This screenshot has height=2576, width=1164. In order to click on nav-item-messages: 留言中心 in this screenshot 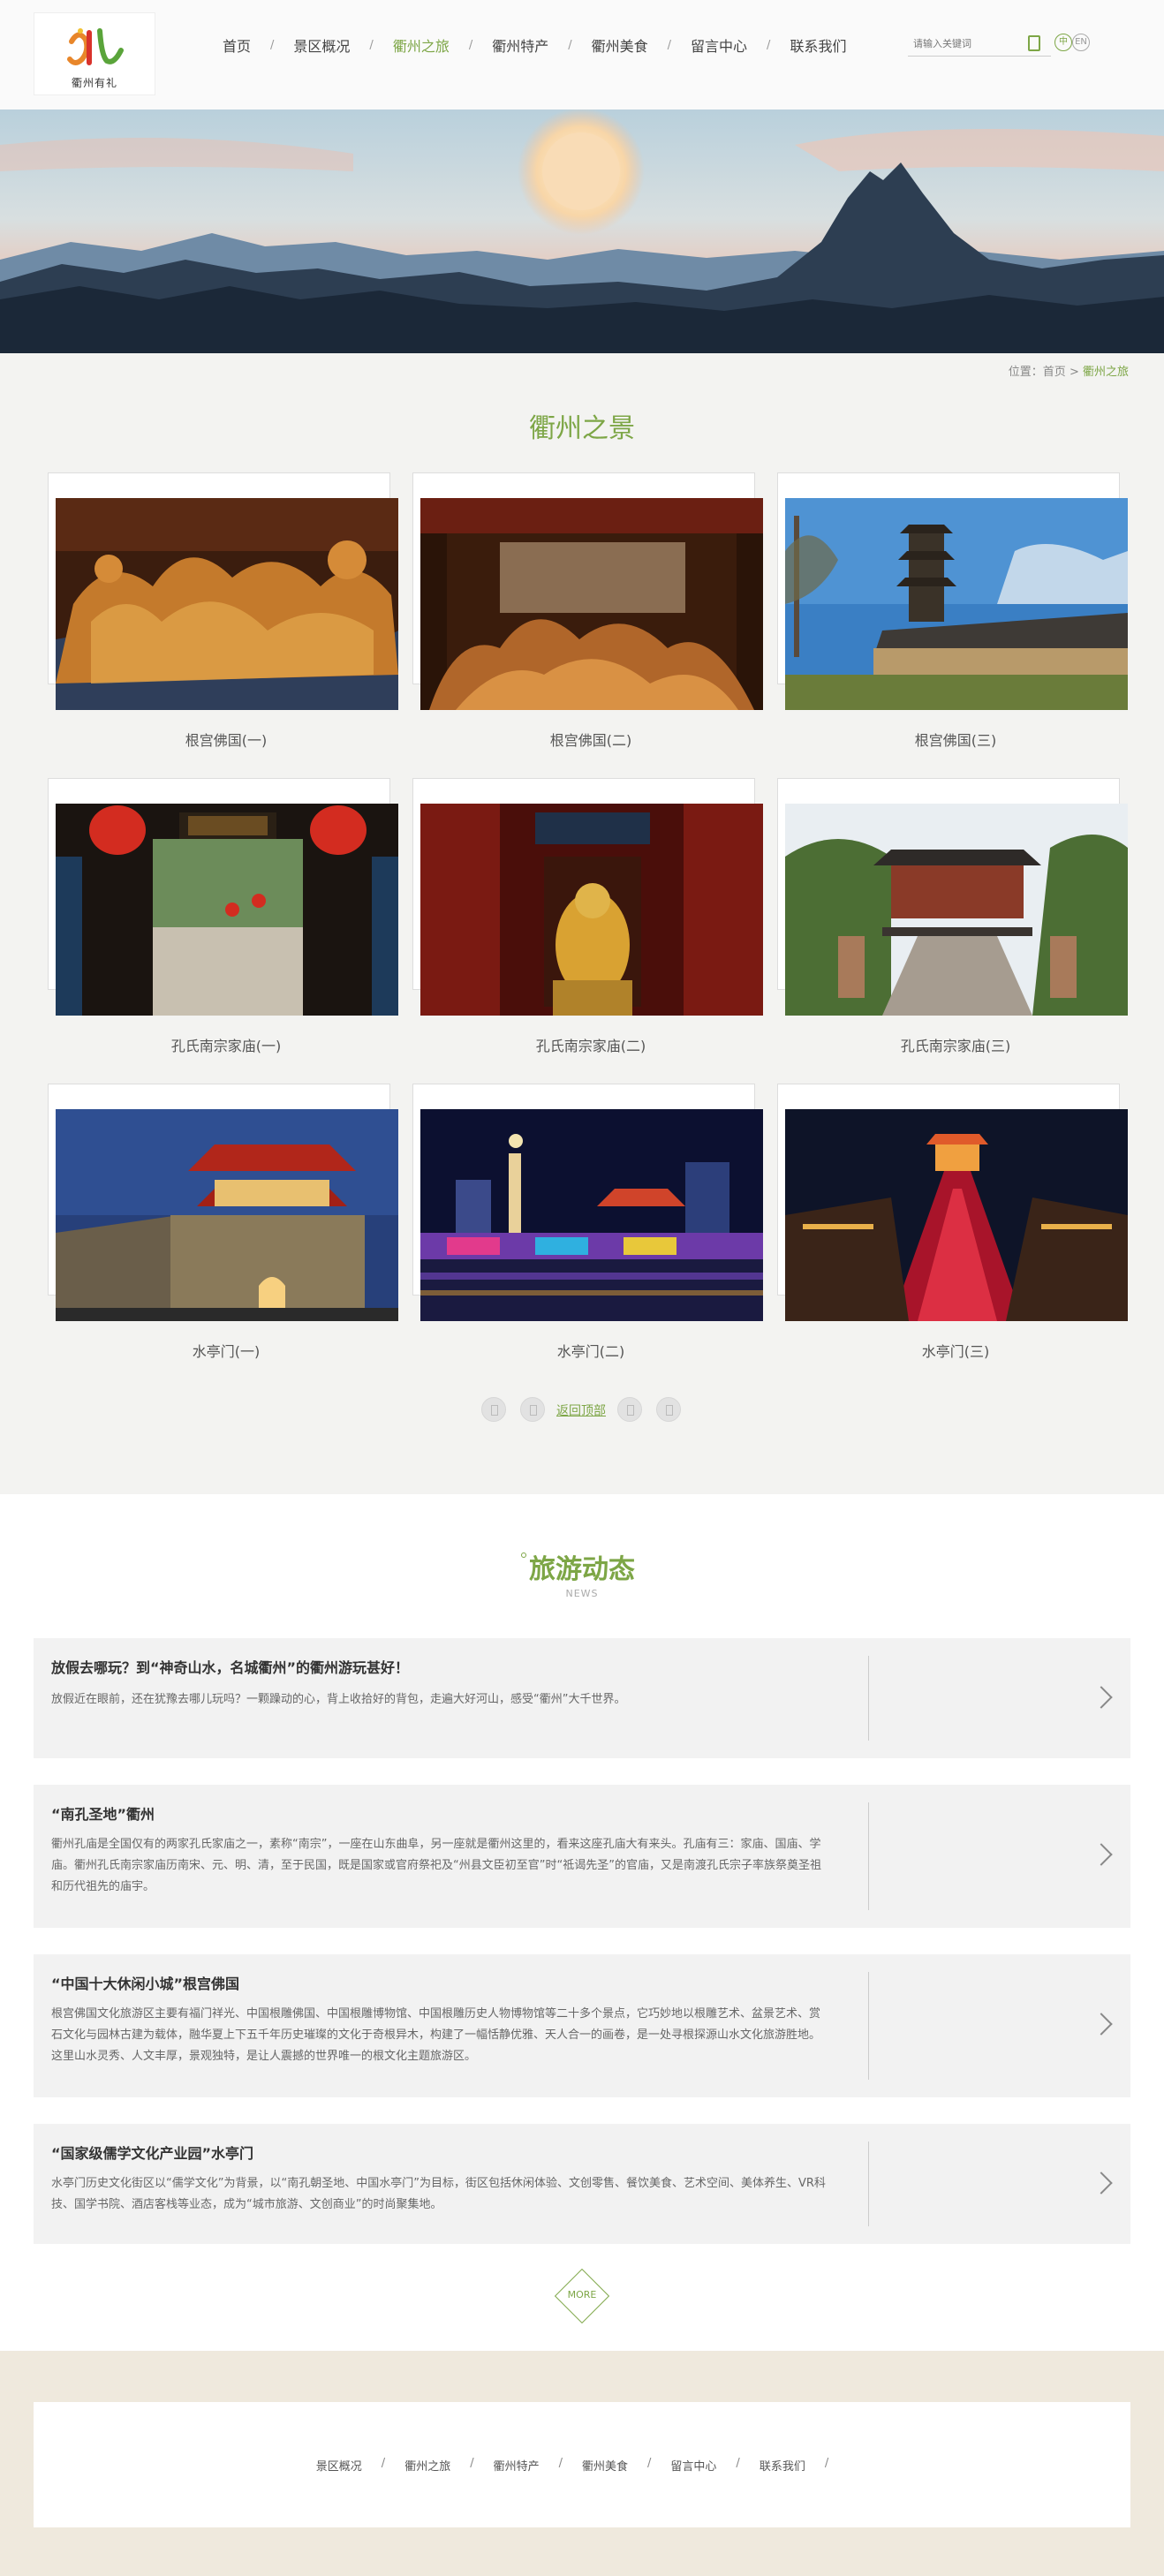, I will do `click(719, 45)`.